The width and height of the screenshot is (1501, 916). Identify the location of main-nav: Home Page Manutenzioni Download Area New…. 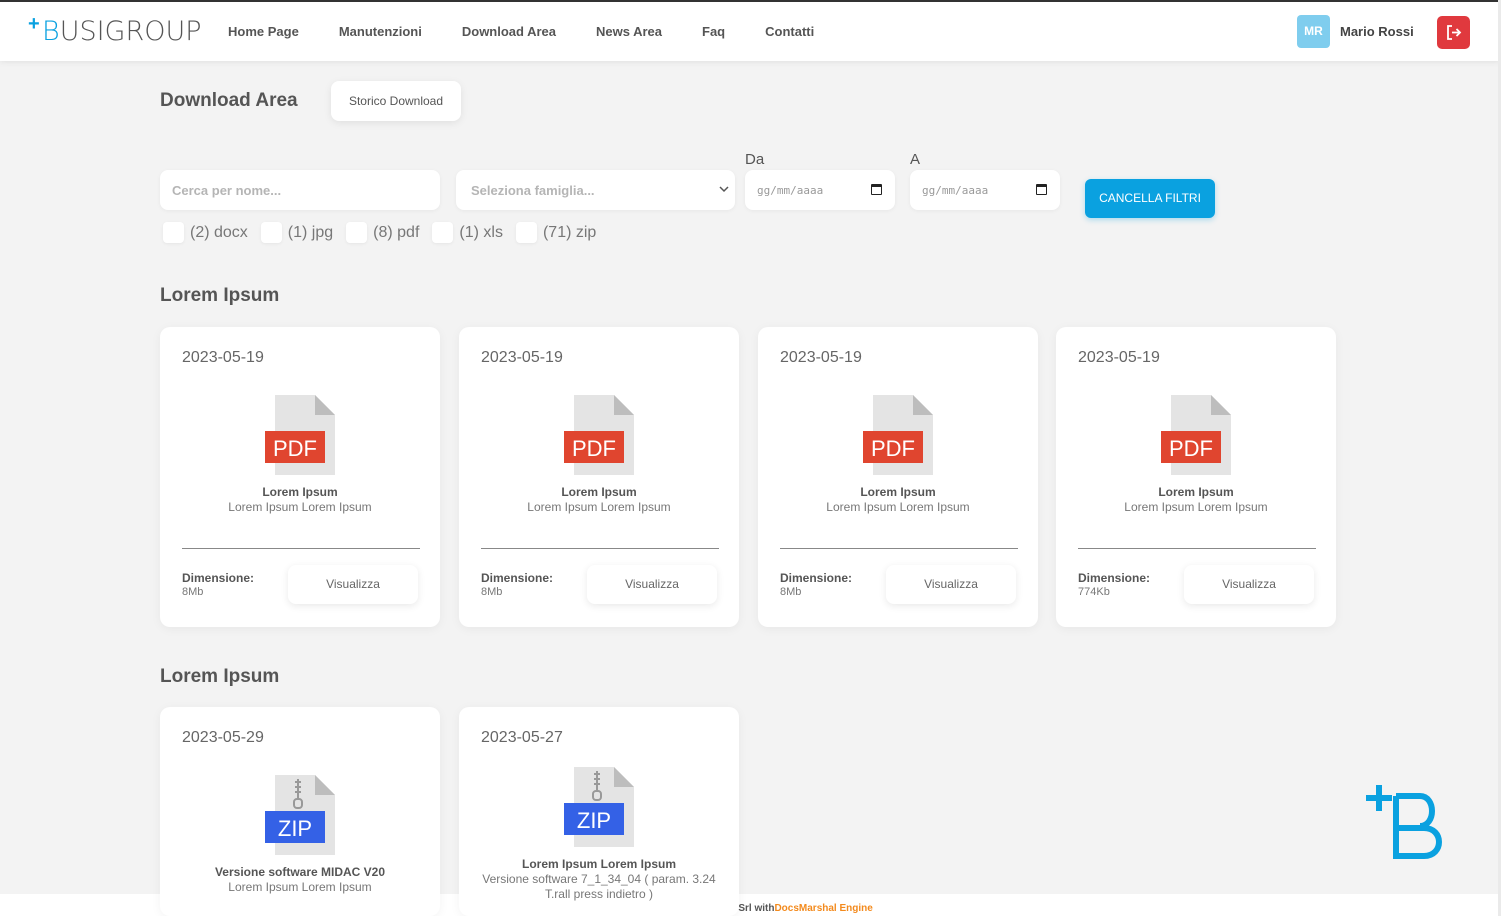
(541, 31).